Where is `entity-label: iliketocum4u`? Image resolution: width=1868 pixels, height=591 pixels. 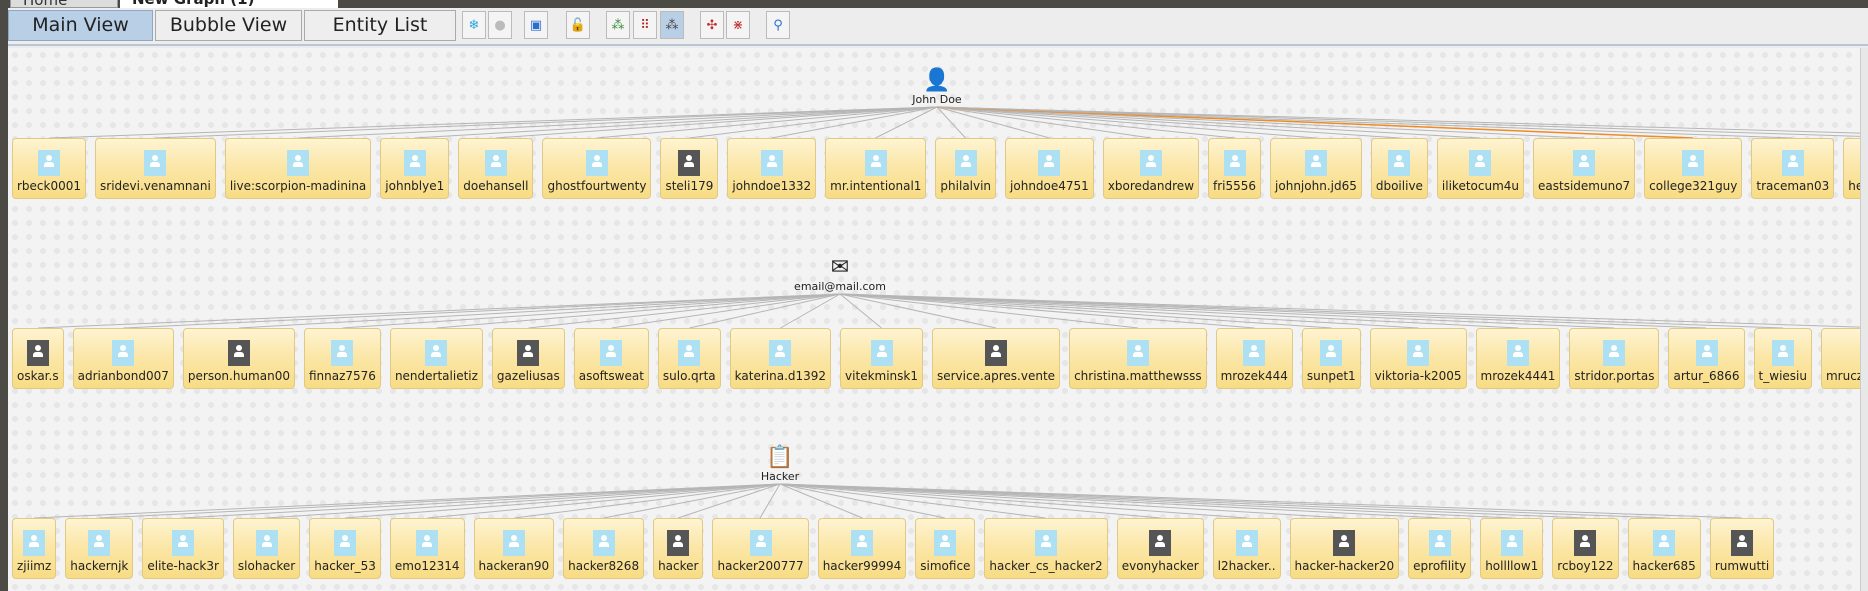
entity-label: iliketocum4u is located at coordinates (1480, 186).